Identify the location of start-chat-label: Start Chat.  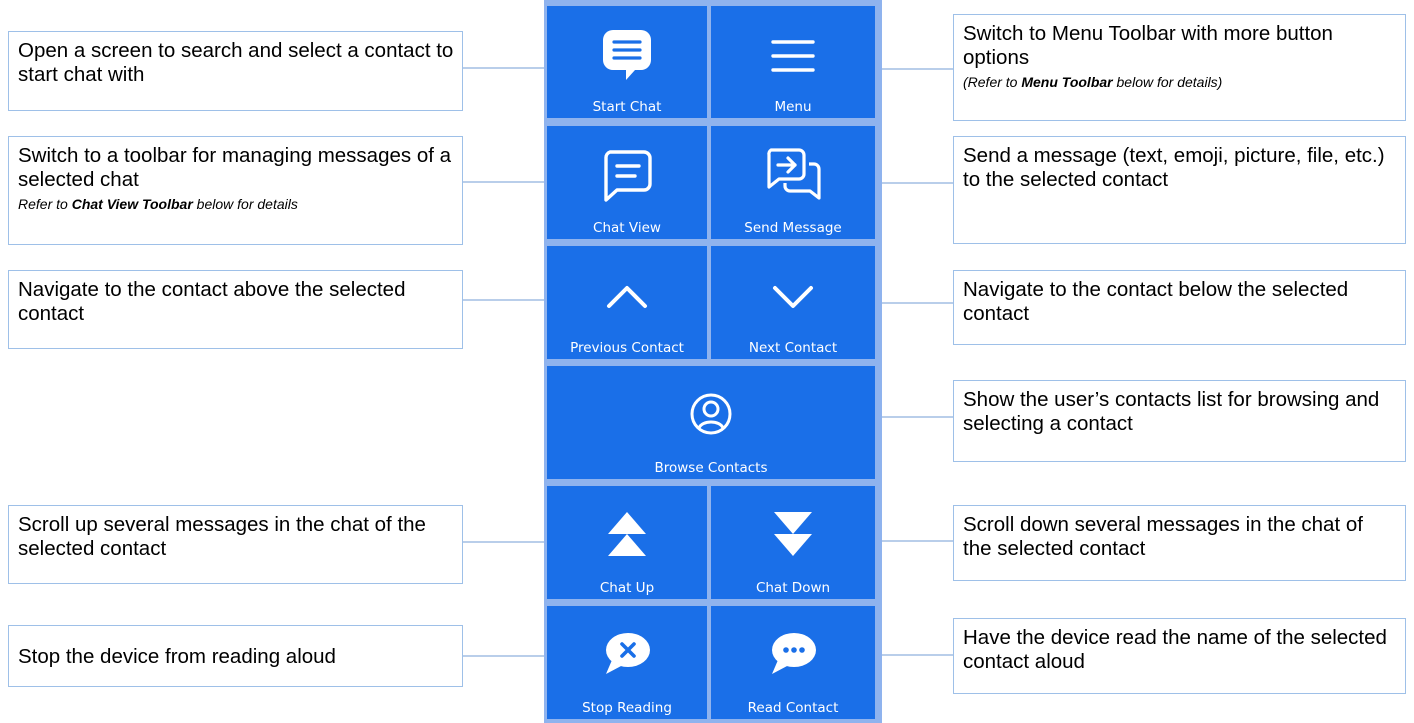
(627, 107).